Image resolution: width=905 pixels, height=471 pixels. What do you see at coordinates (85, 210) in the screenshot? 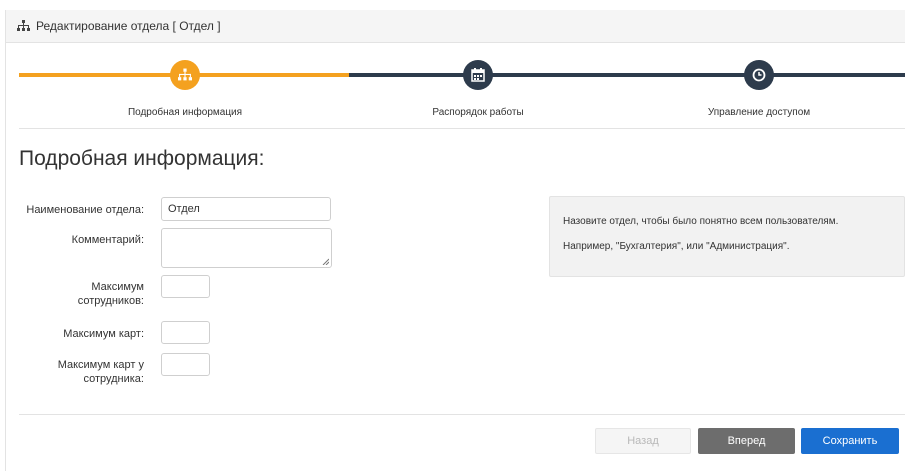
I see `department-name-label: Наименование отдела:` at bounding box center [85, 210].